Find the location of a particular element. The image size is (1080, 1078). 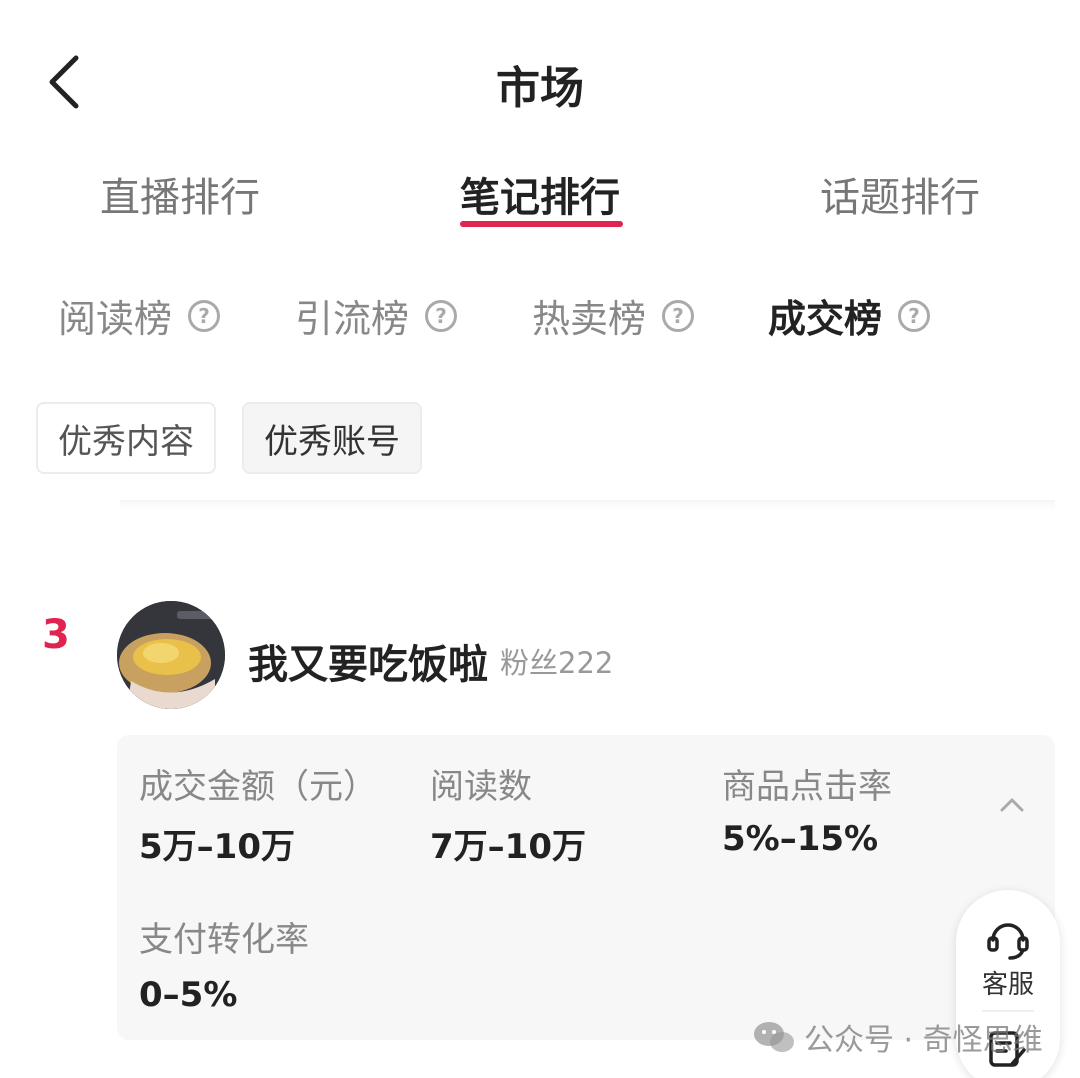

main-tabs: 直播排行 笔记排行 话题排行 is located at coordinates (540, 200).